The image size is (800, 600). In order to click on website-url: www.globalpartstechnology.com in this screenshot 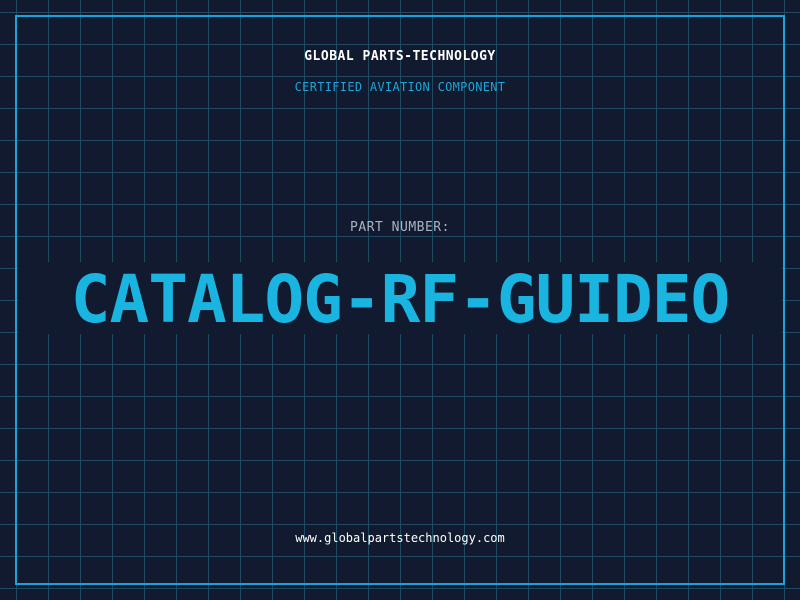, I will do `click(400, 538)`.